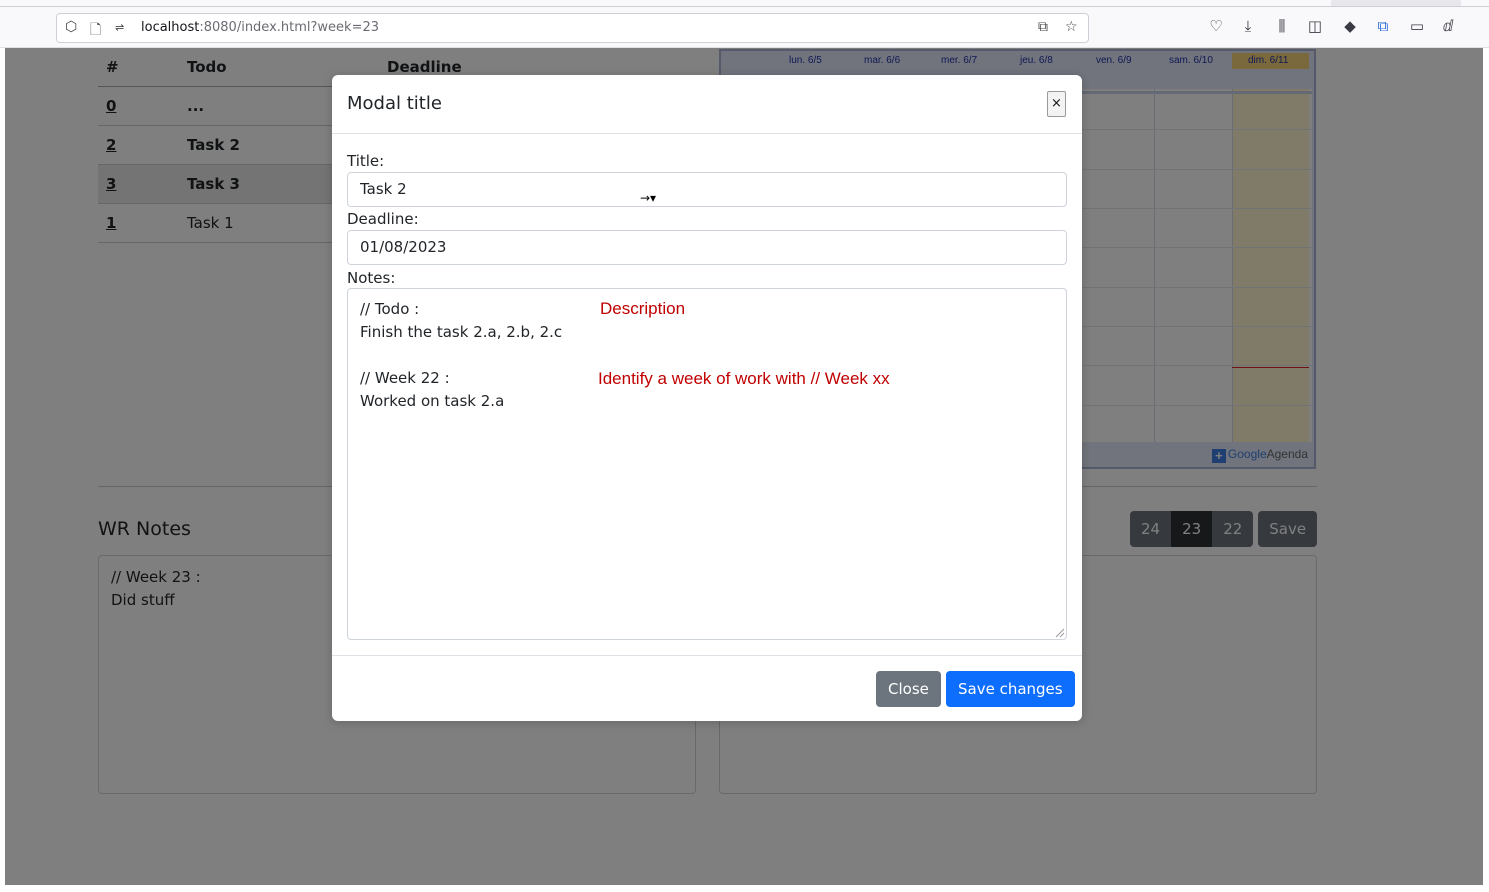  I want to click on translate-icon: ⧉, so click(1043, 27).